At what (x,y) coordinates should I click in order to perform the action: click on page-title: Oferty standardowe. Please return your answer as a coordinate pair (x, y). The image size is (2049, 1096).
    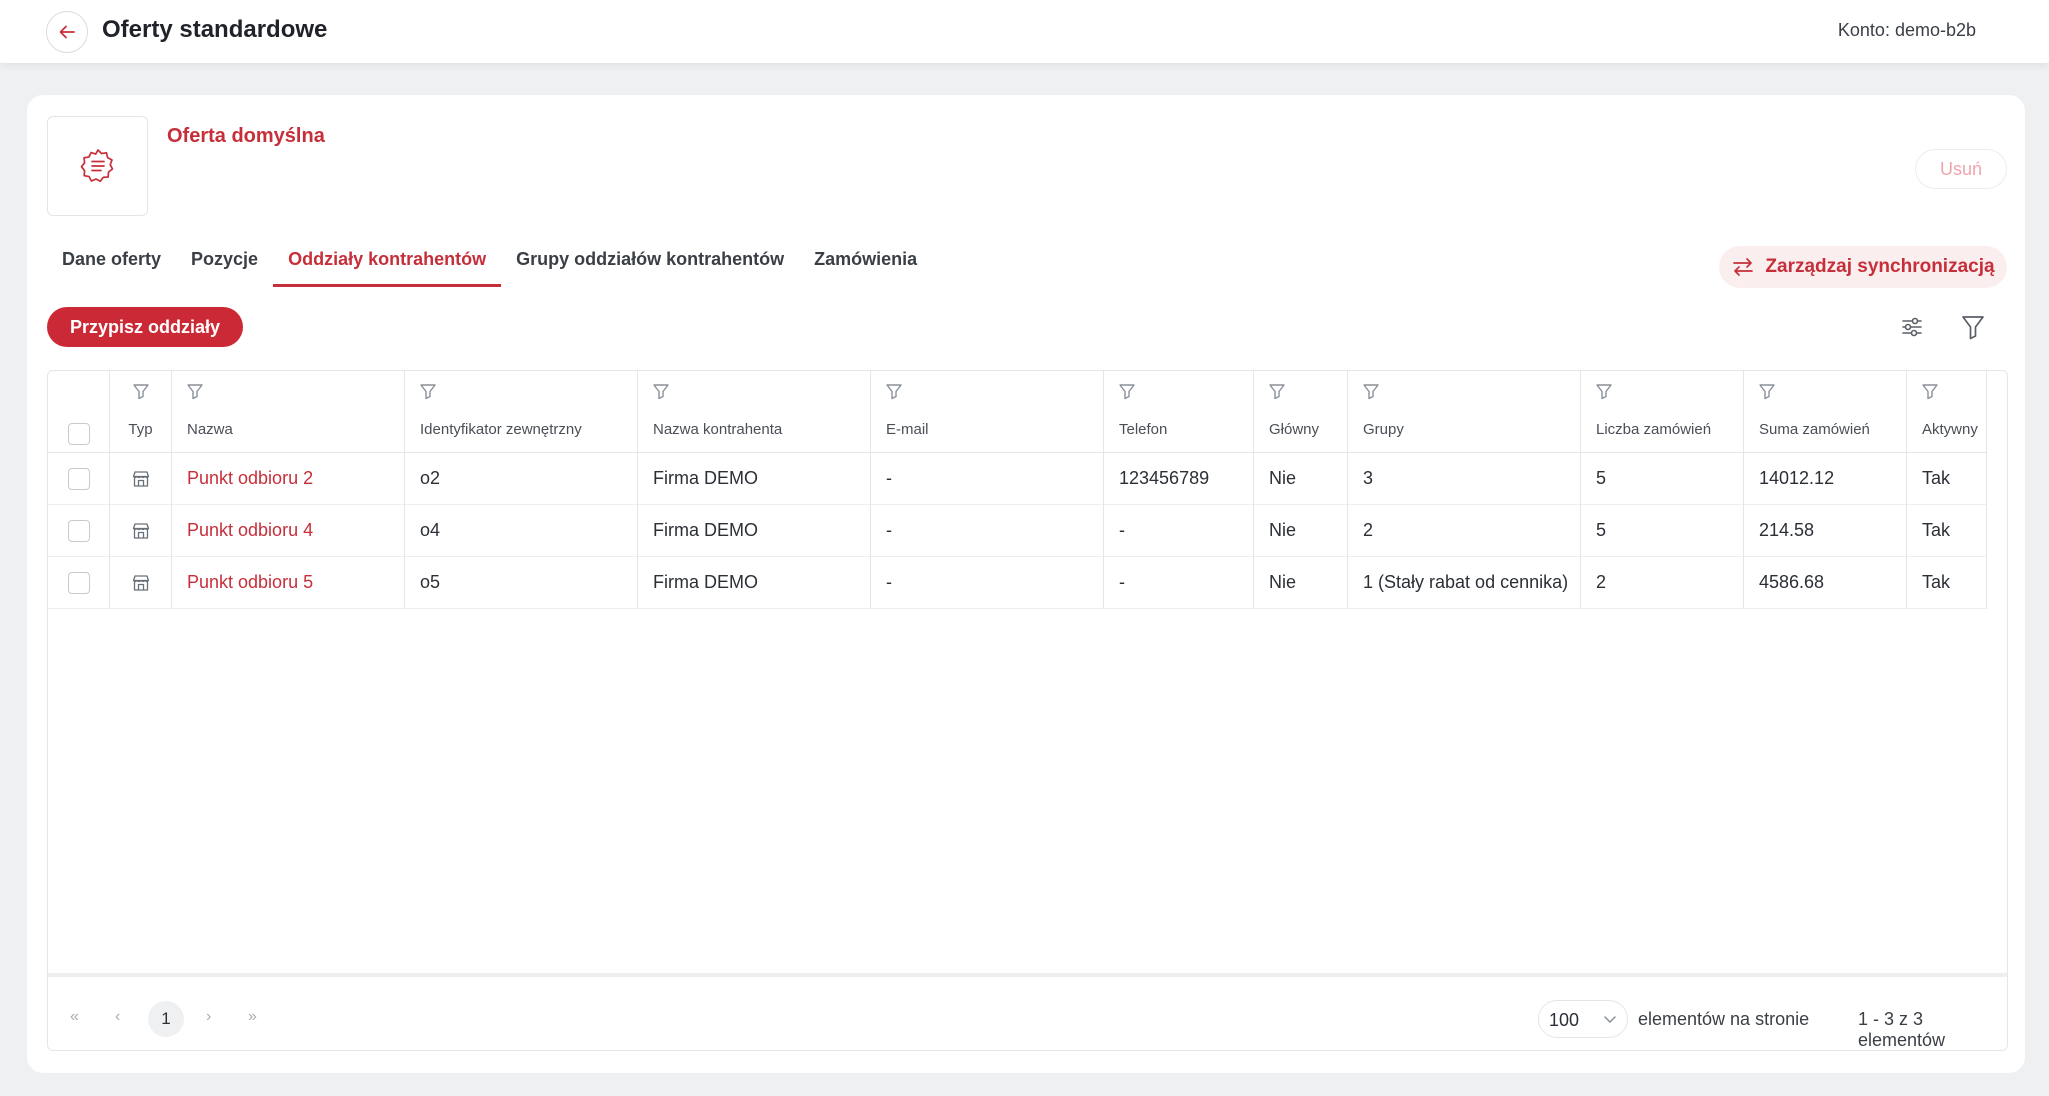
    Looking at the image, I should click on (215, 29).